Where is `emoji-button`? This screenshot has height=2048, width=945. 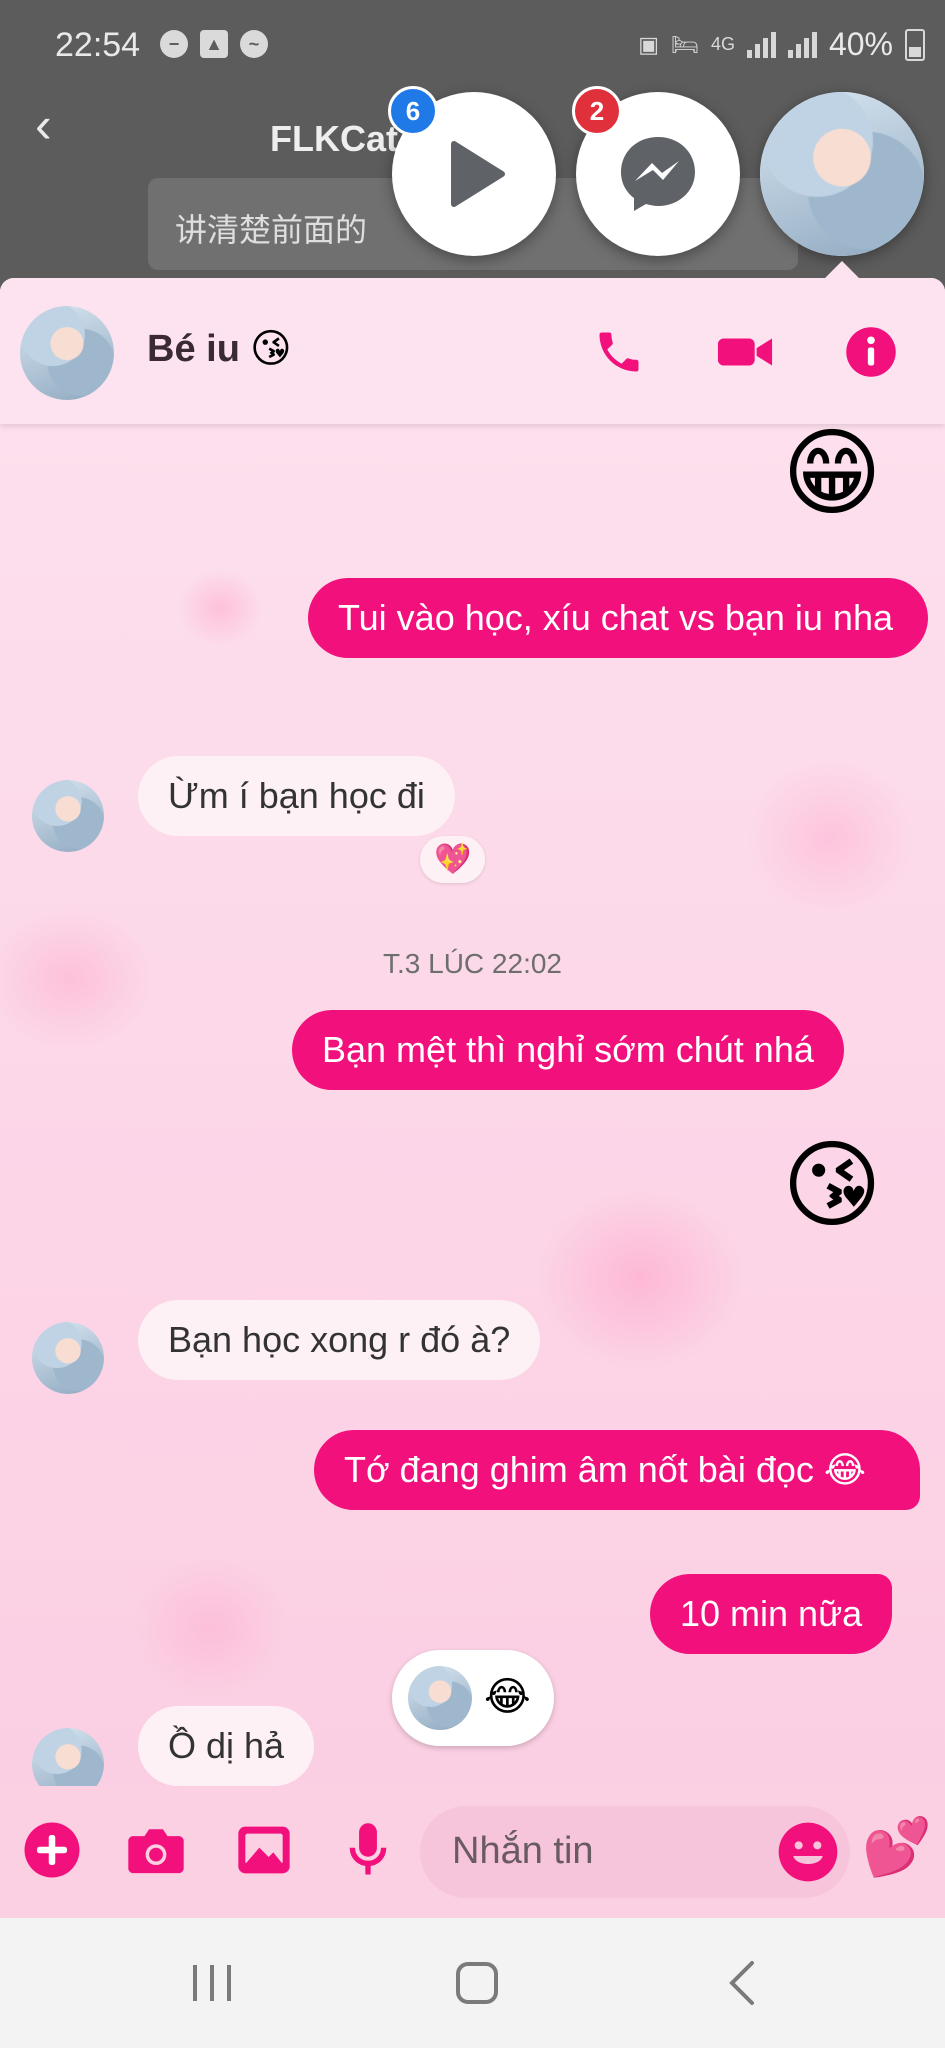
emoji-button is located at coordinates (808, 1852).